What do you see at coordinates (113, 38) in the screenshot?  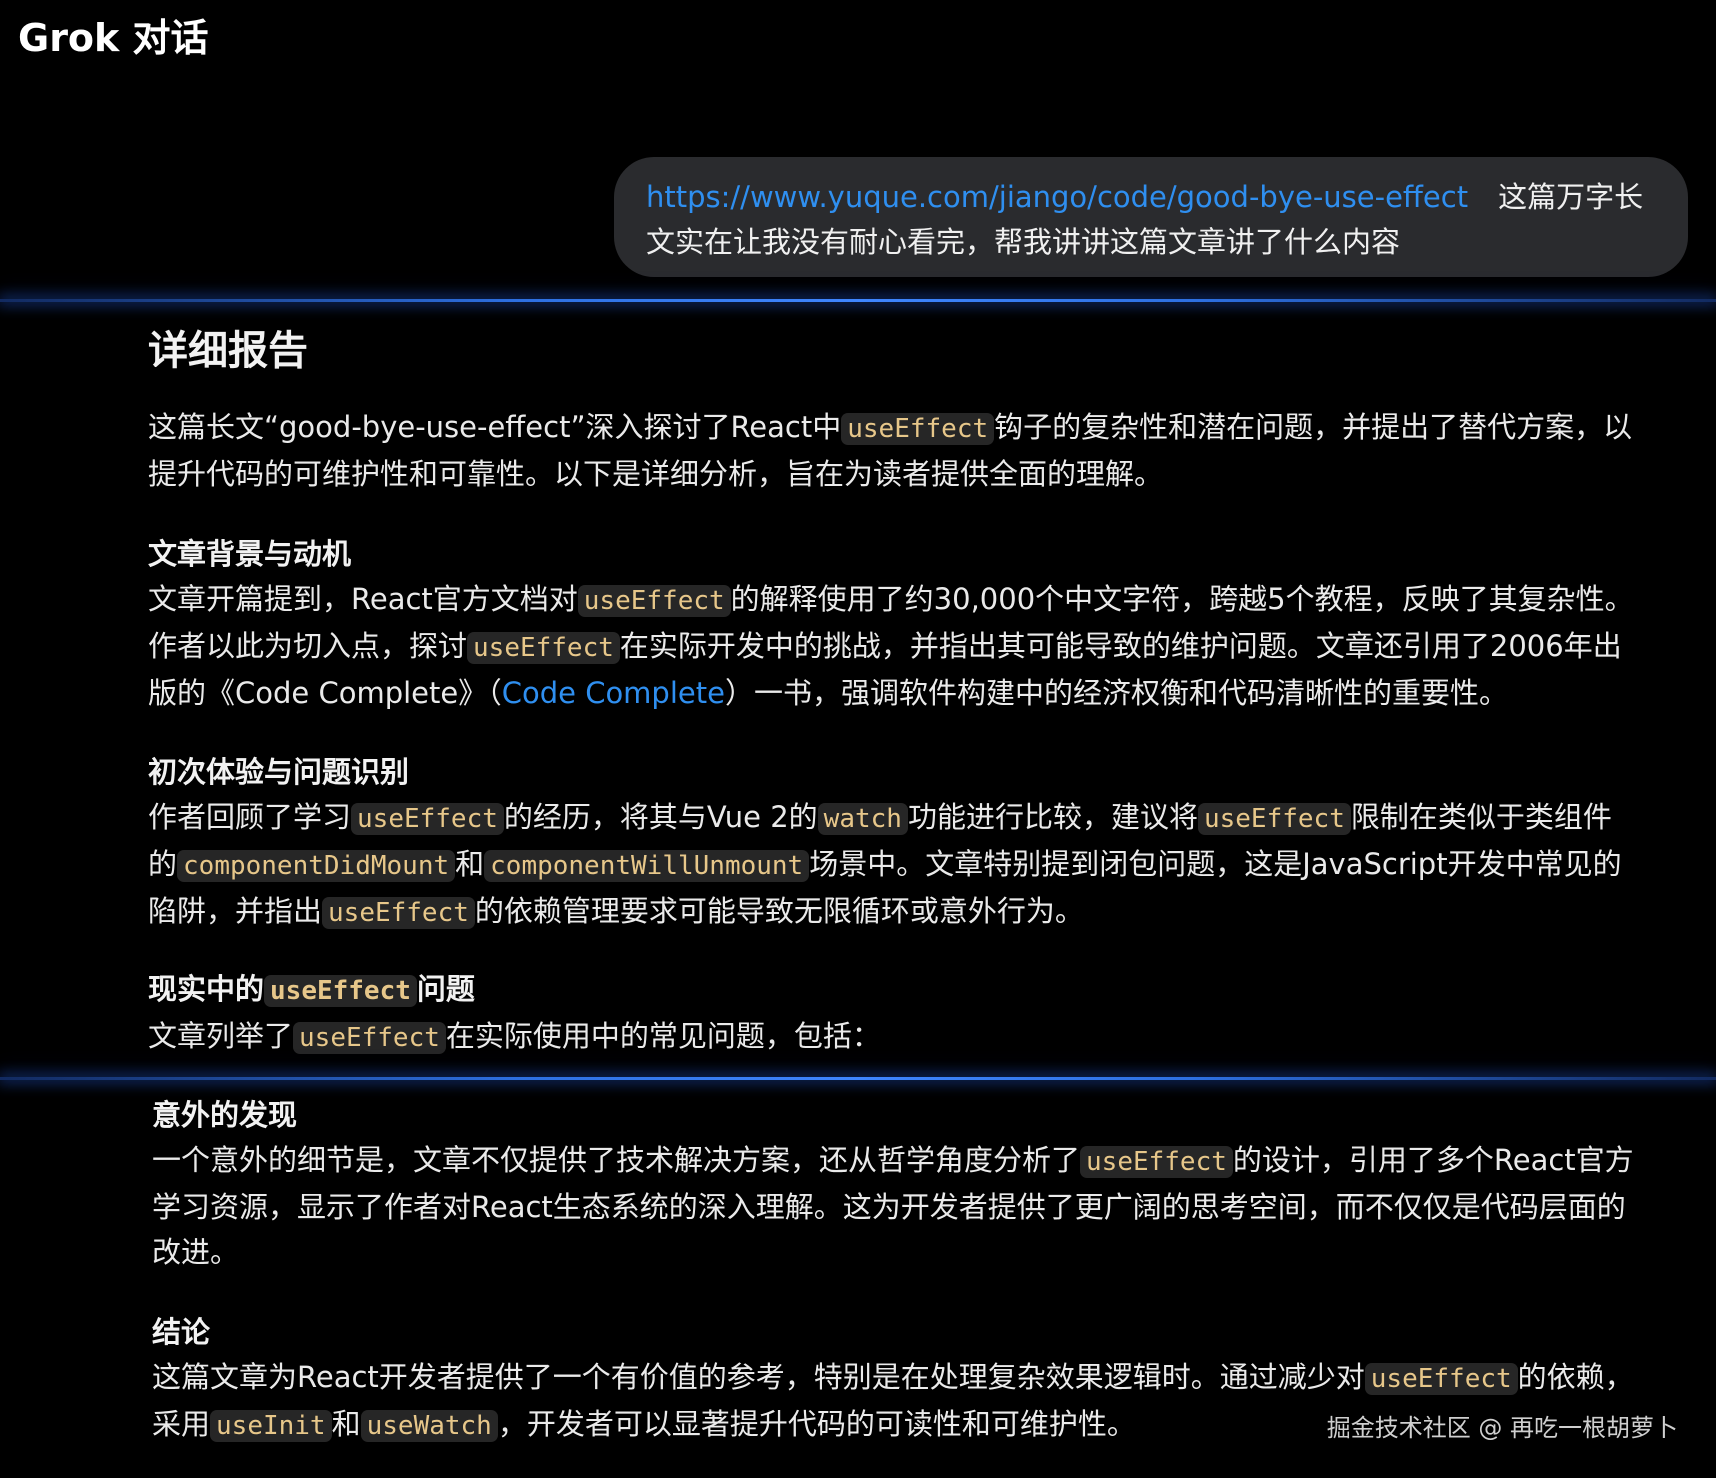 I see `app-title: Grok 对话` at bounding box center [113, 38].